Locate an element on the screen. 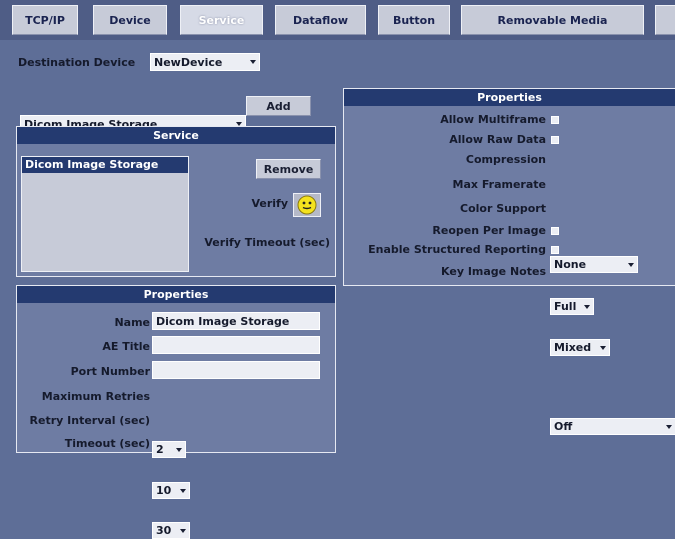  verify-button is located at coordinates (307, 205).